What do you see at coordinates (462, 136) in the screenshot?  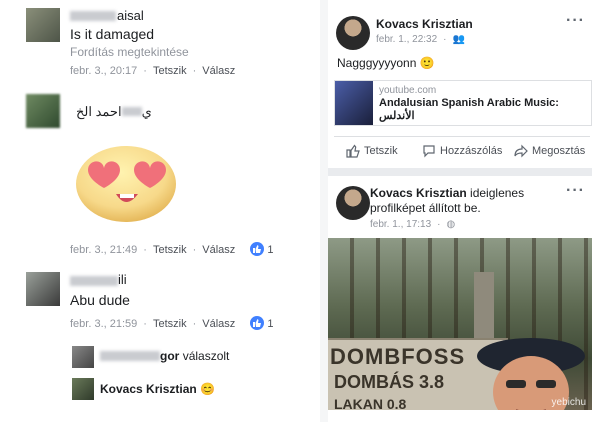 I see `post-actions-divider` at bounding box center [462, 136].